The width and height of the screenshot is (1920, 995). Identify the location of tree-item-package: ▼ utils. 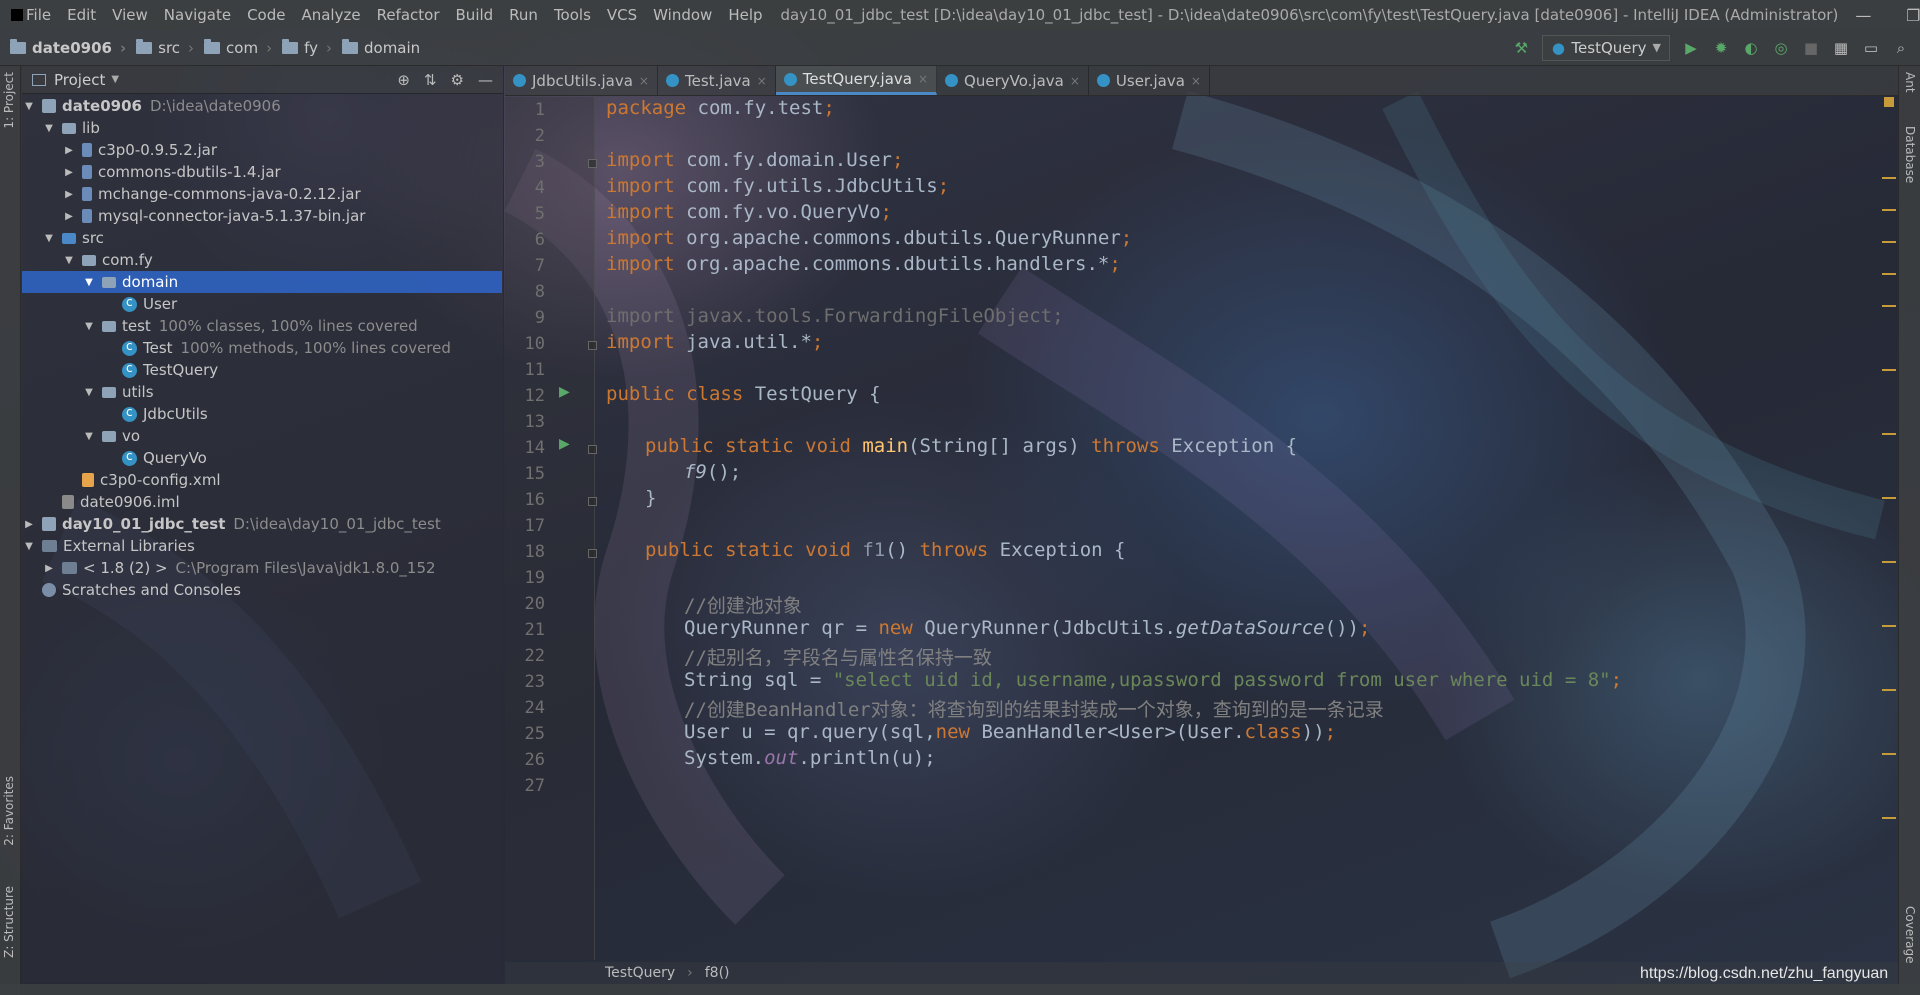
(262, 392).